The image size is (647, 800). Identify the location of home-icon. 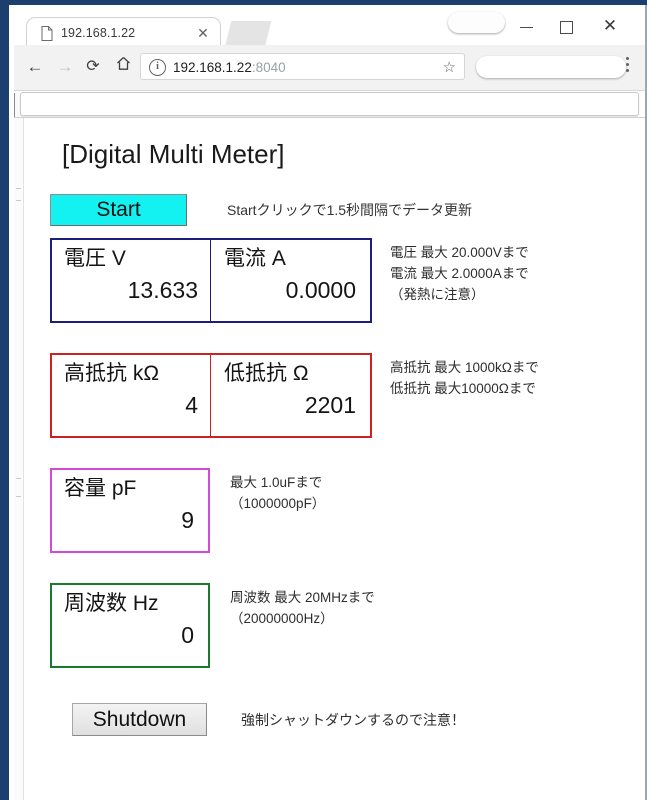
(123, 67).